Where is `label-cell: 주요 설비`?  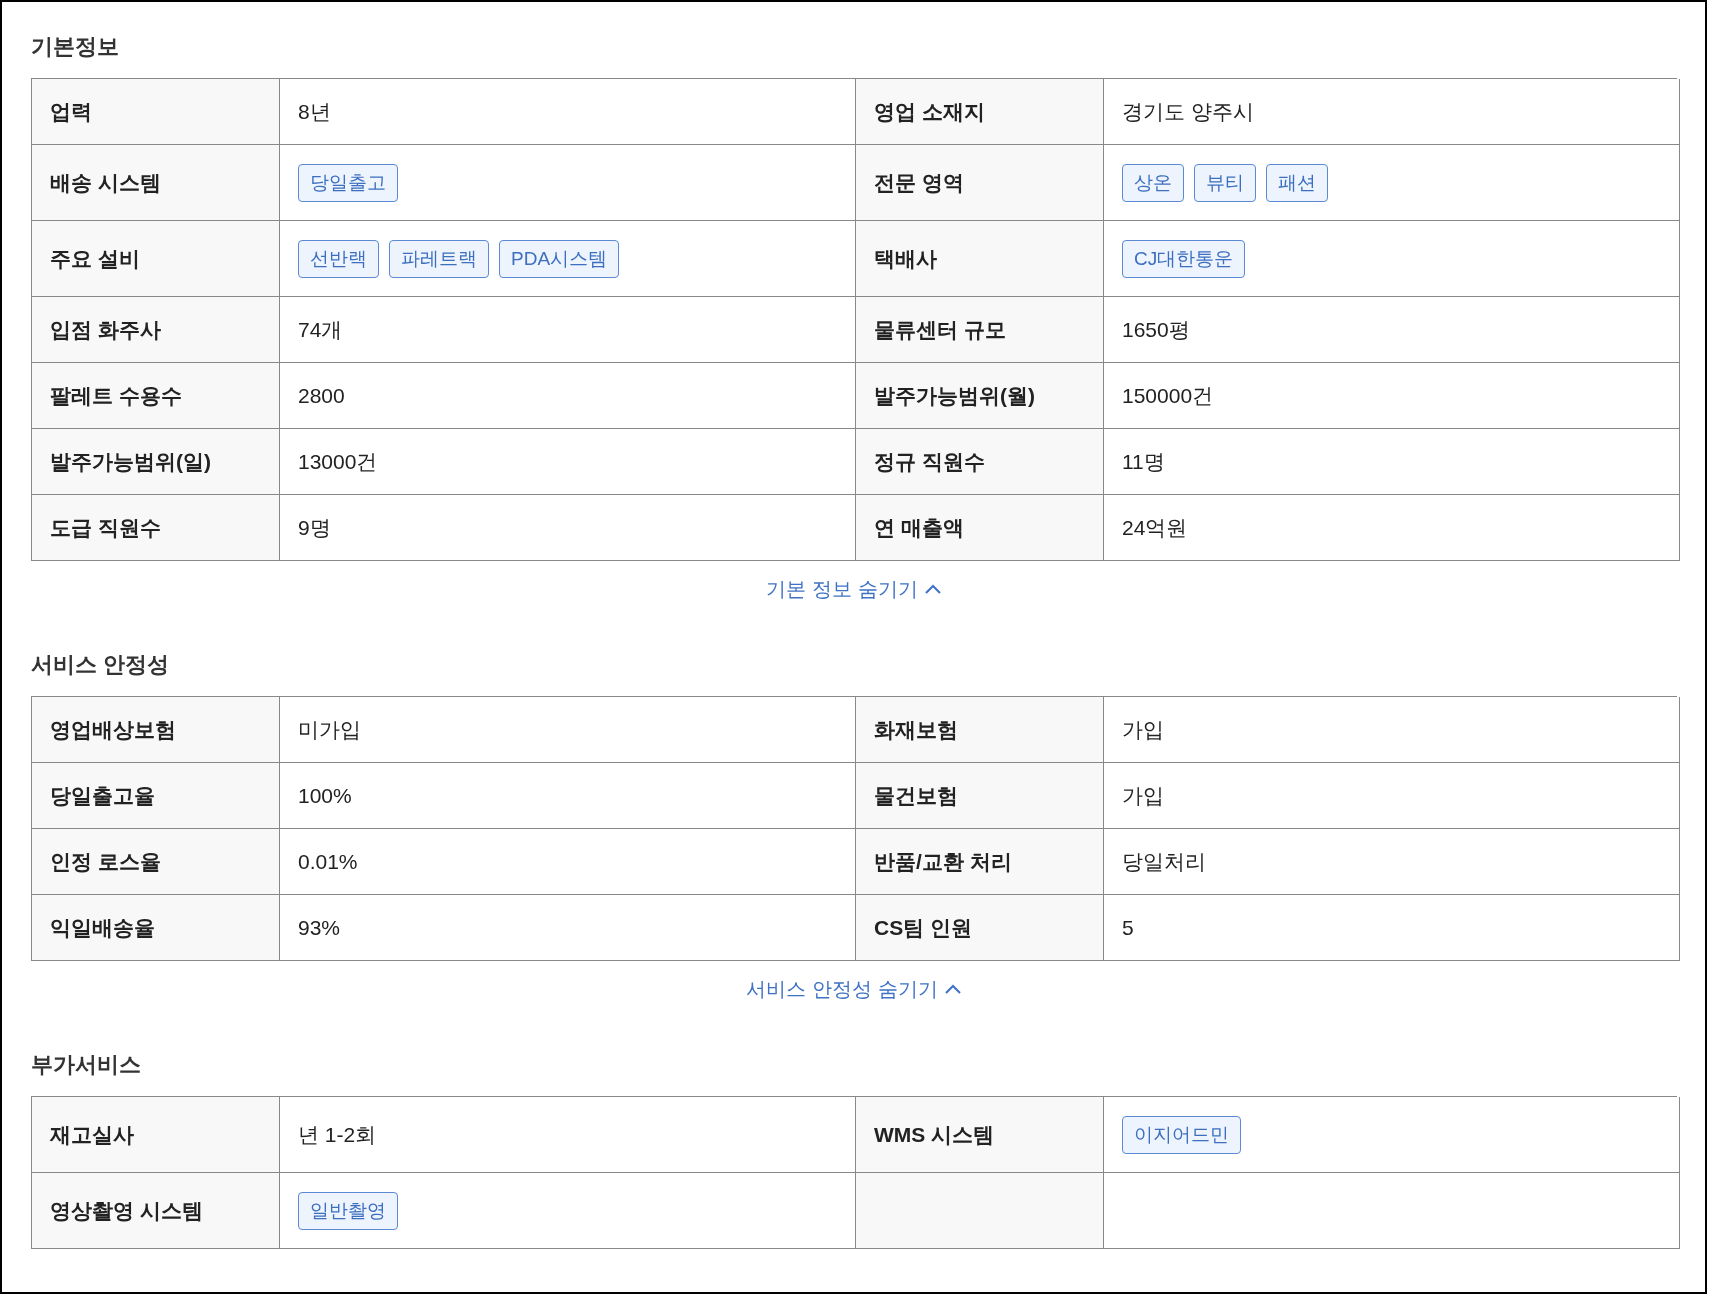
label-cell: 주요 설비 is located at coordinates (156, 259).